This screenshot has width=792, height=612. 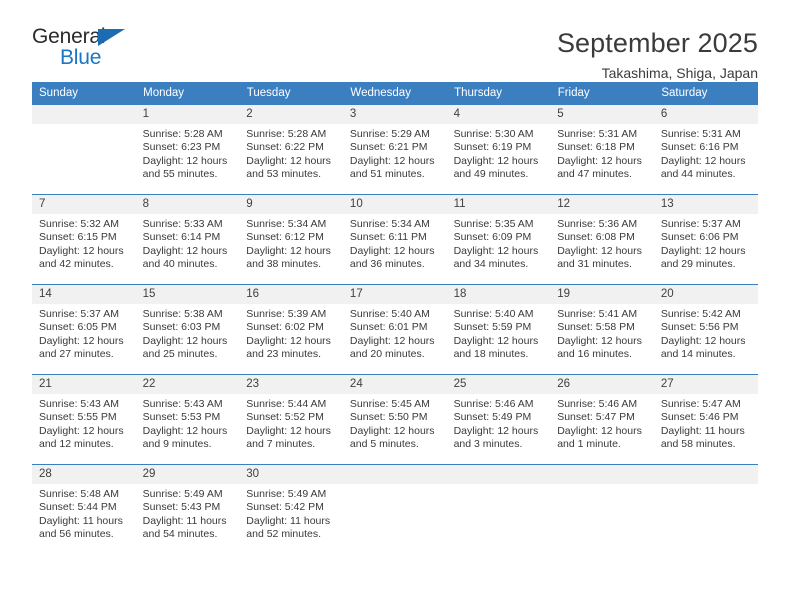 What do you see at coordinates (491, 264) in the screenshot?
I see `daylight-text-line2: and 34 minutes.` at bounding box center [491, 264].